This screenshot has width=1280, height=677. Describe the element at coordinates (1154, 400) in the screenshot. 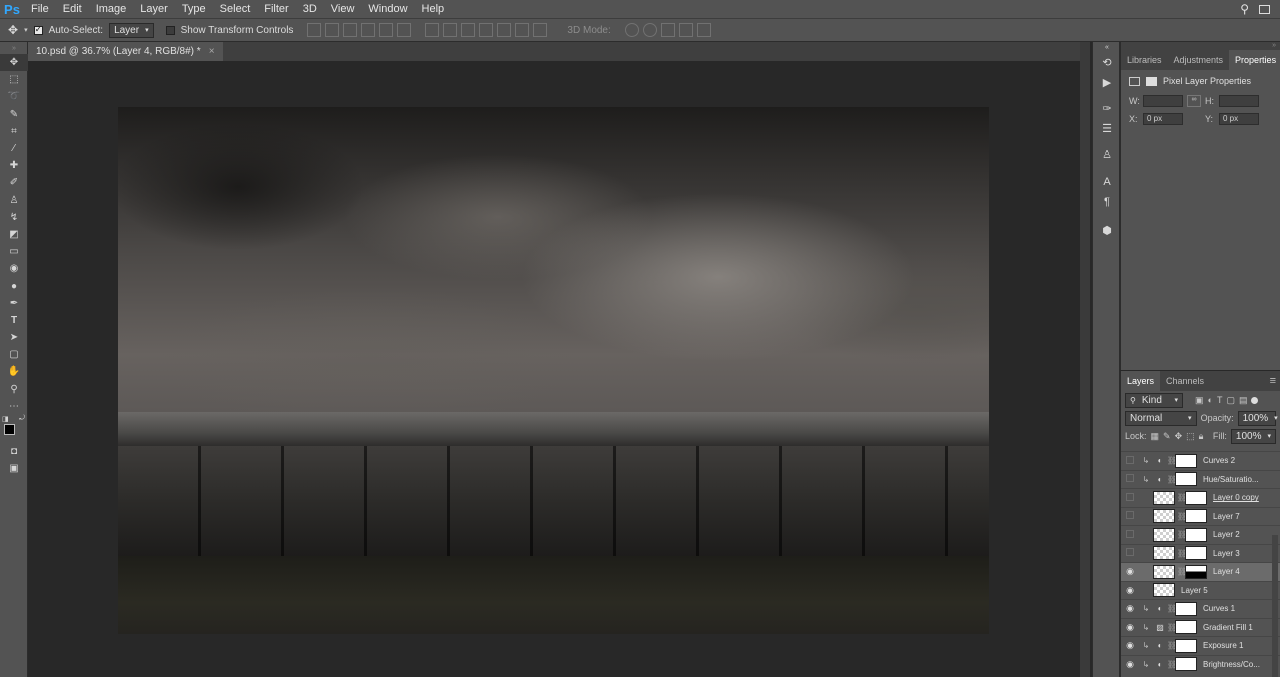

I see `layer-filter-dropdown: ⚲ Kind ▾` at that location.